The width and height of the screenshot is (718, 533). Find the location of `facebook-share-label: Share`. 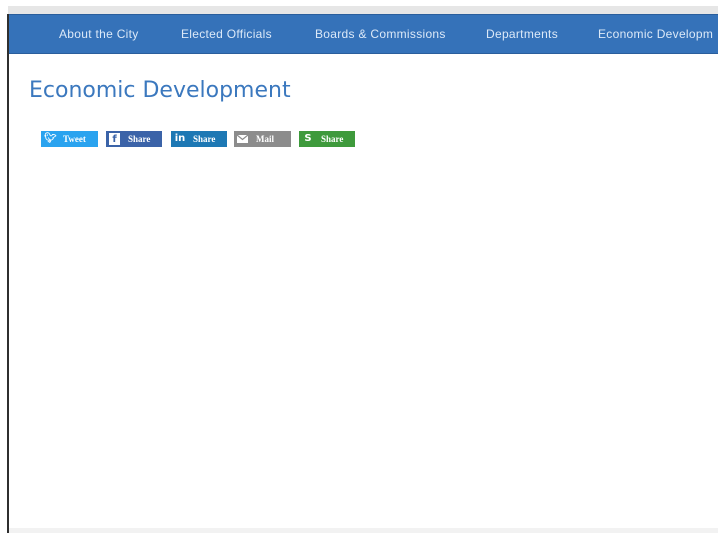

facebook-share-label: Share is located at coordinates (139, 139).